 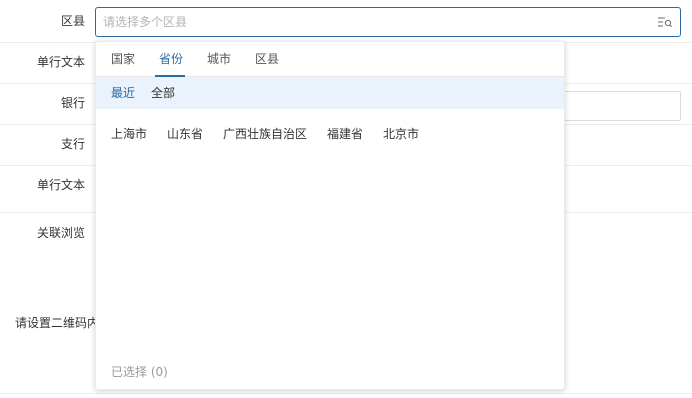 What do you see at coordinates (171, 59) in the screenshot?
I see `tab-province: 省份` at bounding box center [171, 59].